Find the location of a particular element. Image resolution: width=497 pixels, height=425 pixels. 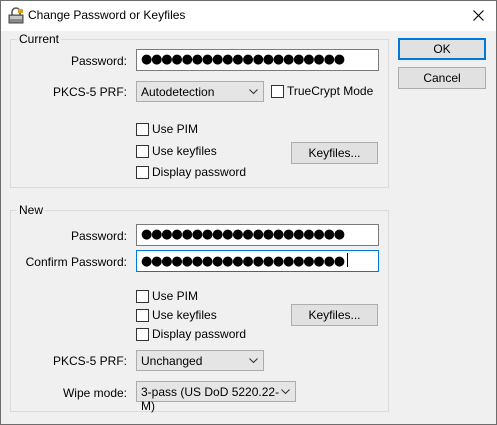

current-password-mask: ●●●●●●●●●●●●●●●●●●●● is located at coordinates (243, 59).